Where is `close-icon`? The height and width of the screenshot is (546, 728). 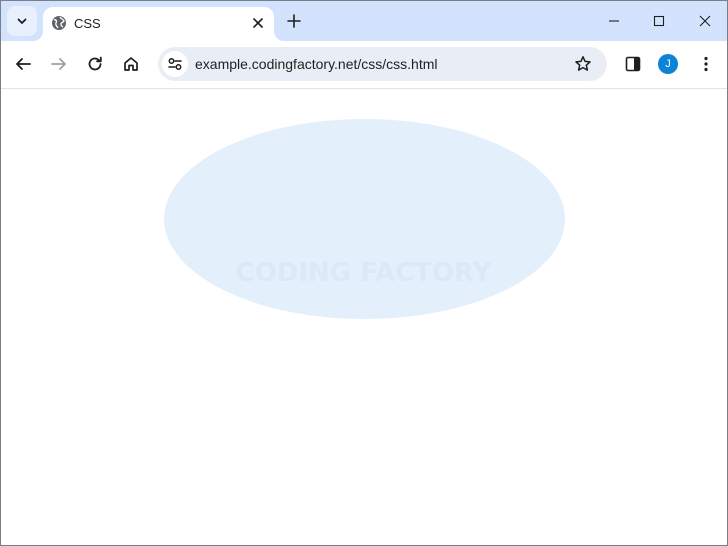
close-icon is located at coordinates (705, 21).